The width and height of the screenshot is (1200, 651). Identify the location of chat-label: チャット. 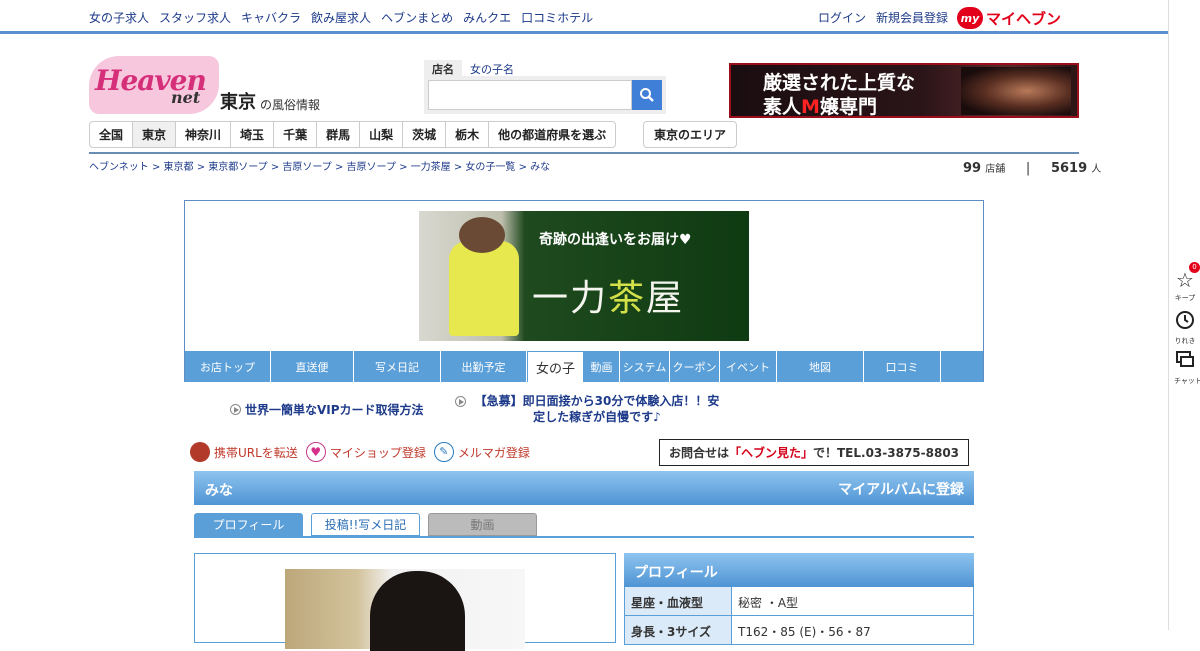
(1187, 381).